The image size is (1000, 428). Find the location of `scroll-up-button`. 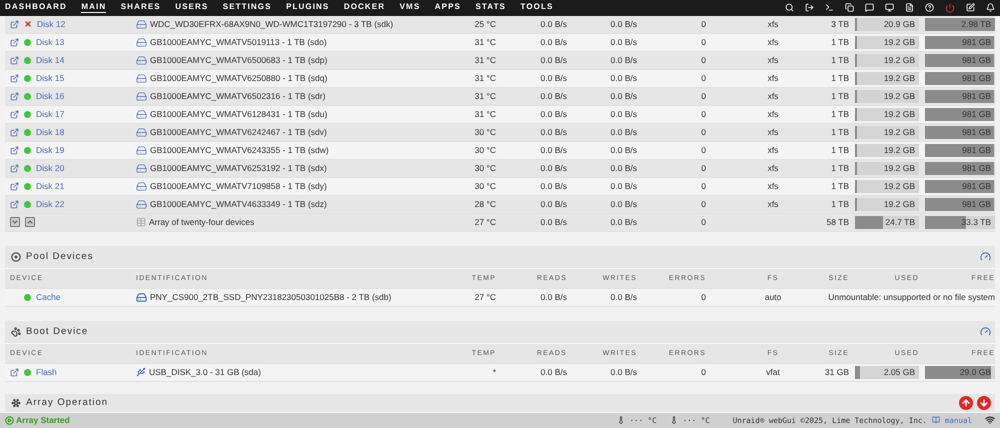

scroll-up-button is located at coordinates (966, 403).